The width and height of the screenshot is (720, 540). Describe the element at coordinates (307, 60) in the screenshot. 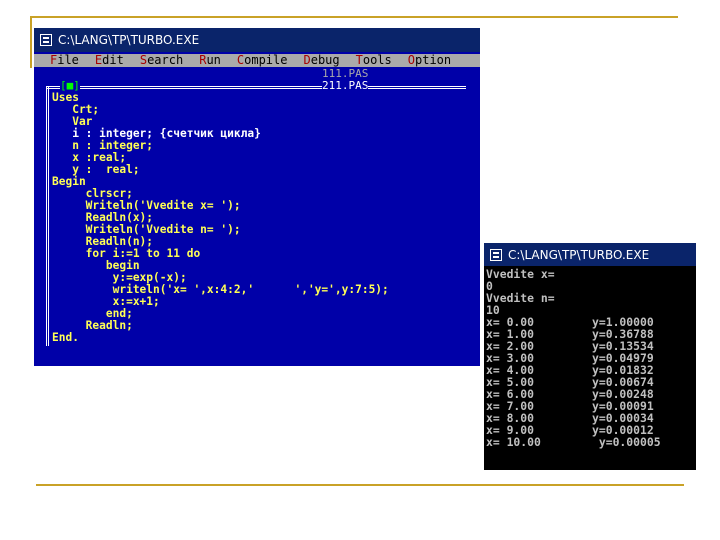

I see `menu-hotkey: D` at that location.